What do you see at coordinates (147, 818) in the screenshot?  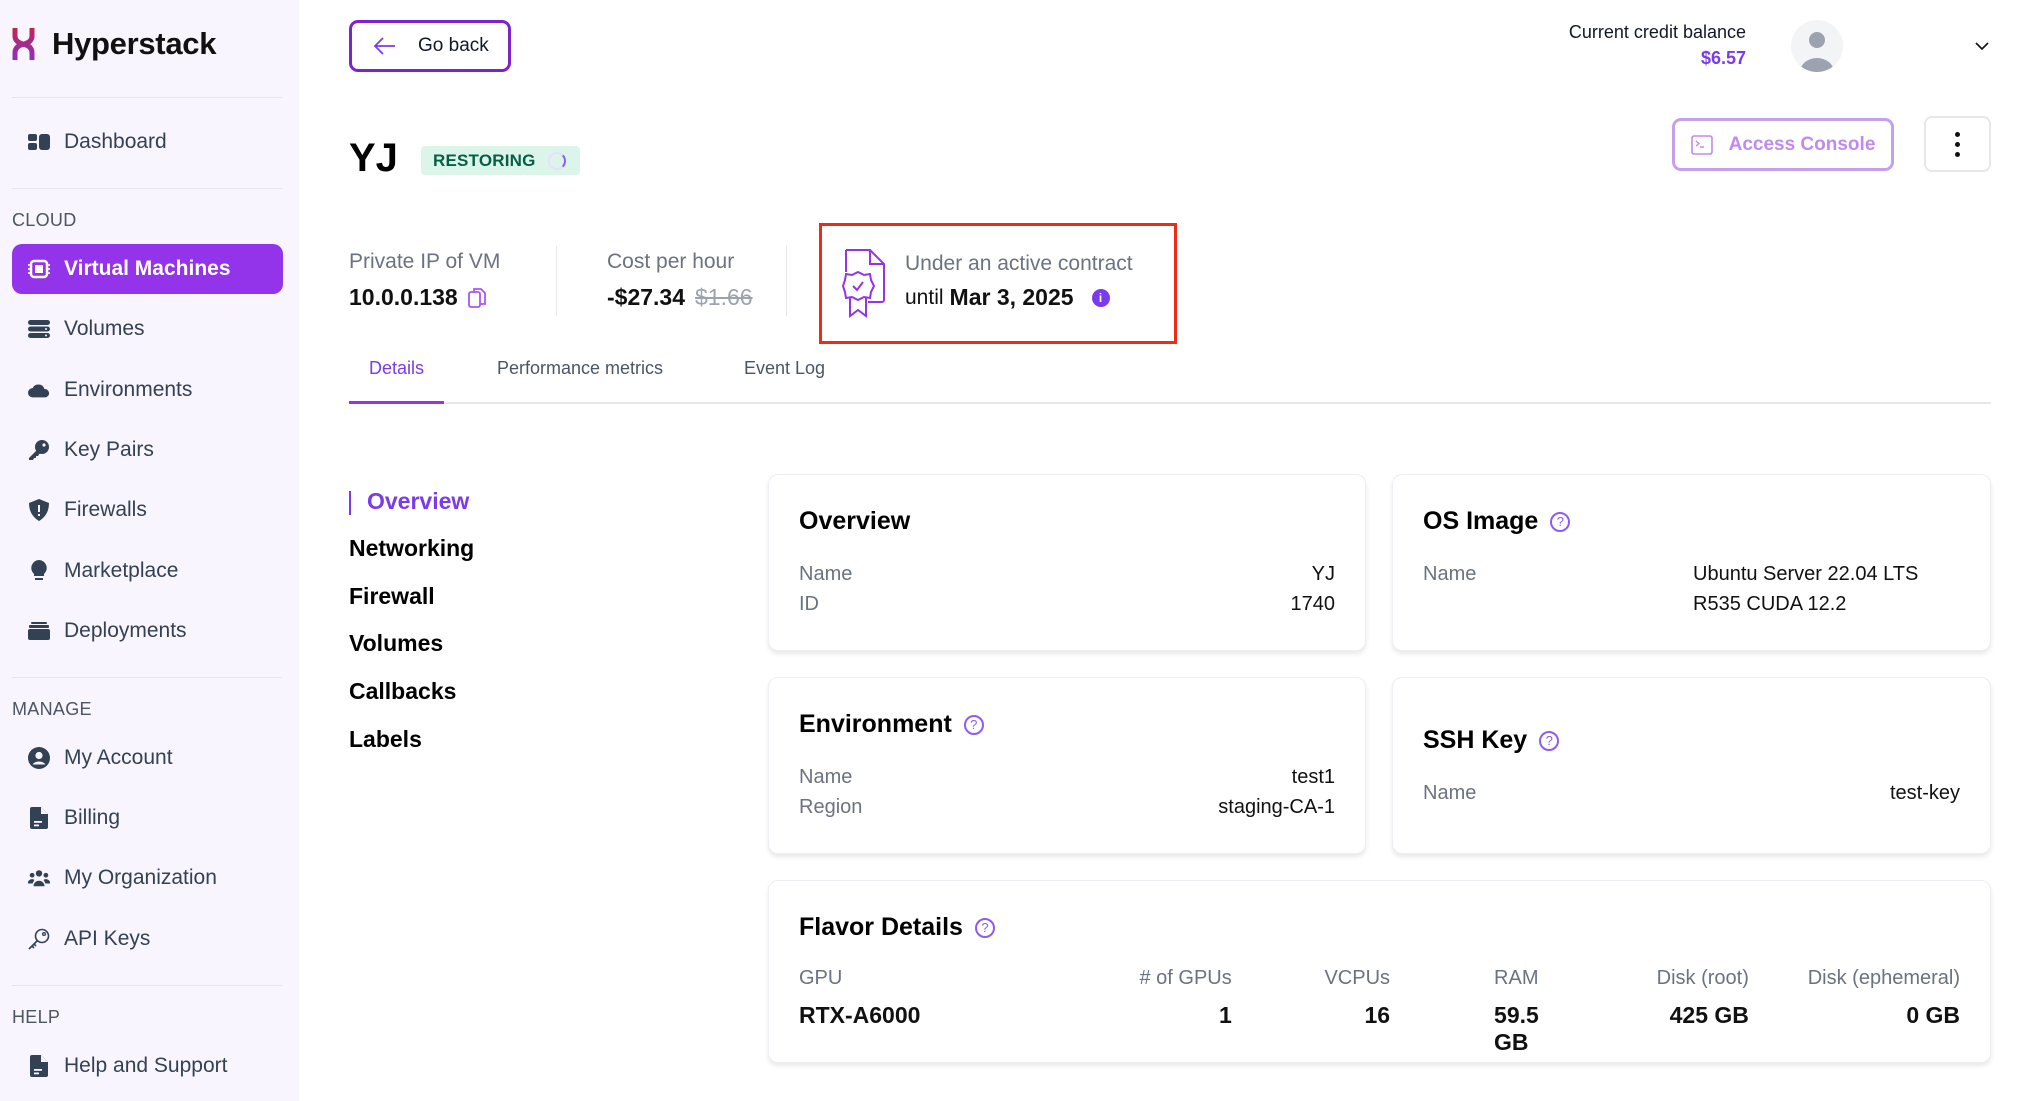 I see `sidebar-item-billing: Billing` at bounding box center [147, 818].